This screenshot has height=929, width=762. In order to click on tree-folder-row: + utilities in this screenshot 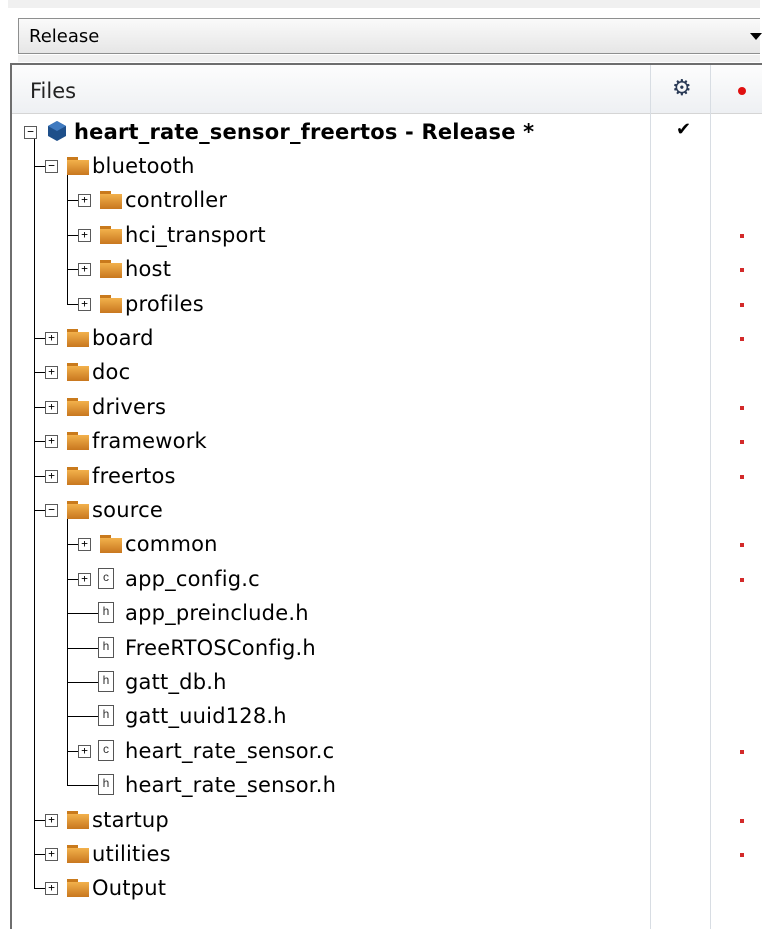, I will do `click(387, 854)`.